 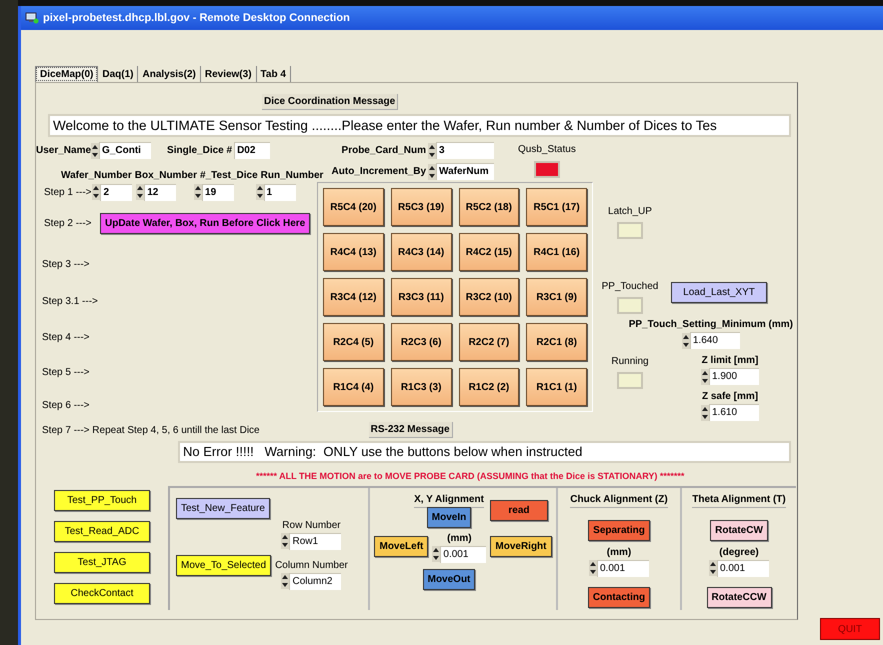 What do you see at coordinates (449, 579) in the screenshot?
I see `action-button: MoveOut` at bounding box center [449, 579].